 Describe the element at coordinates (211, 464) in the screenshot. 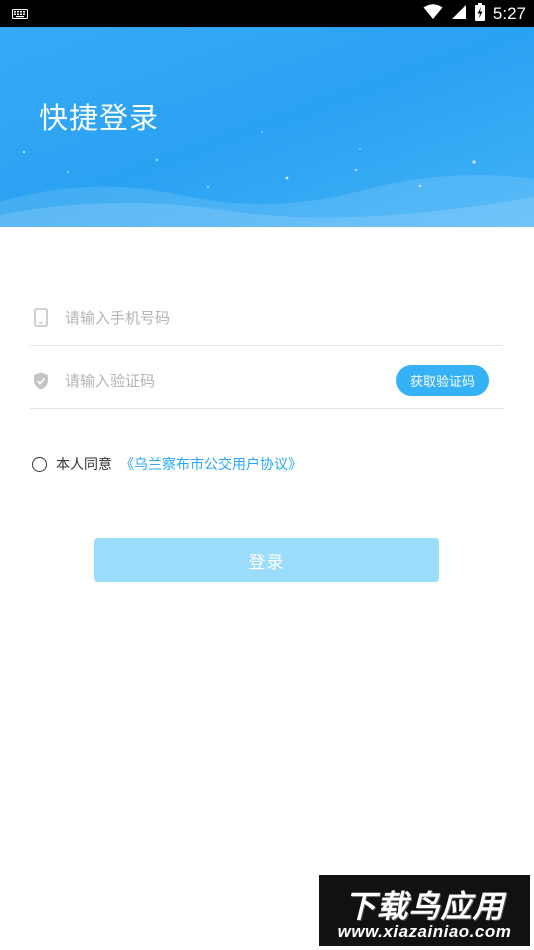

I see `agreement-link: 《乌兰察布市公交用户协议》` at that location.